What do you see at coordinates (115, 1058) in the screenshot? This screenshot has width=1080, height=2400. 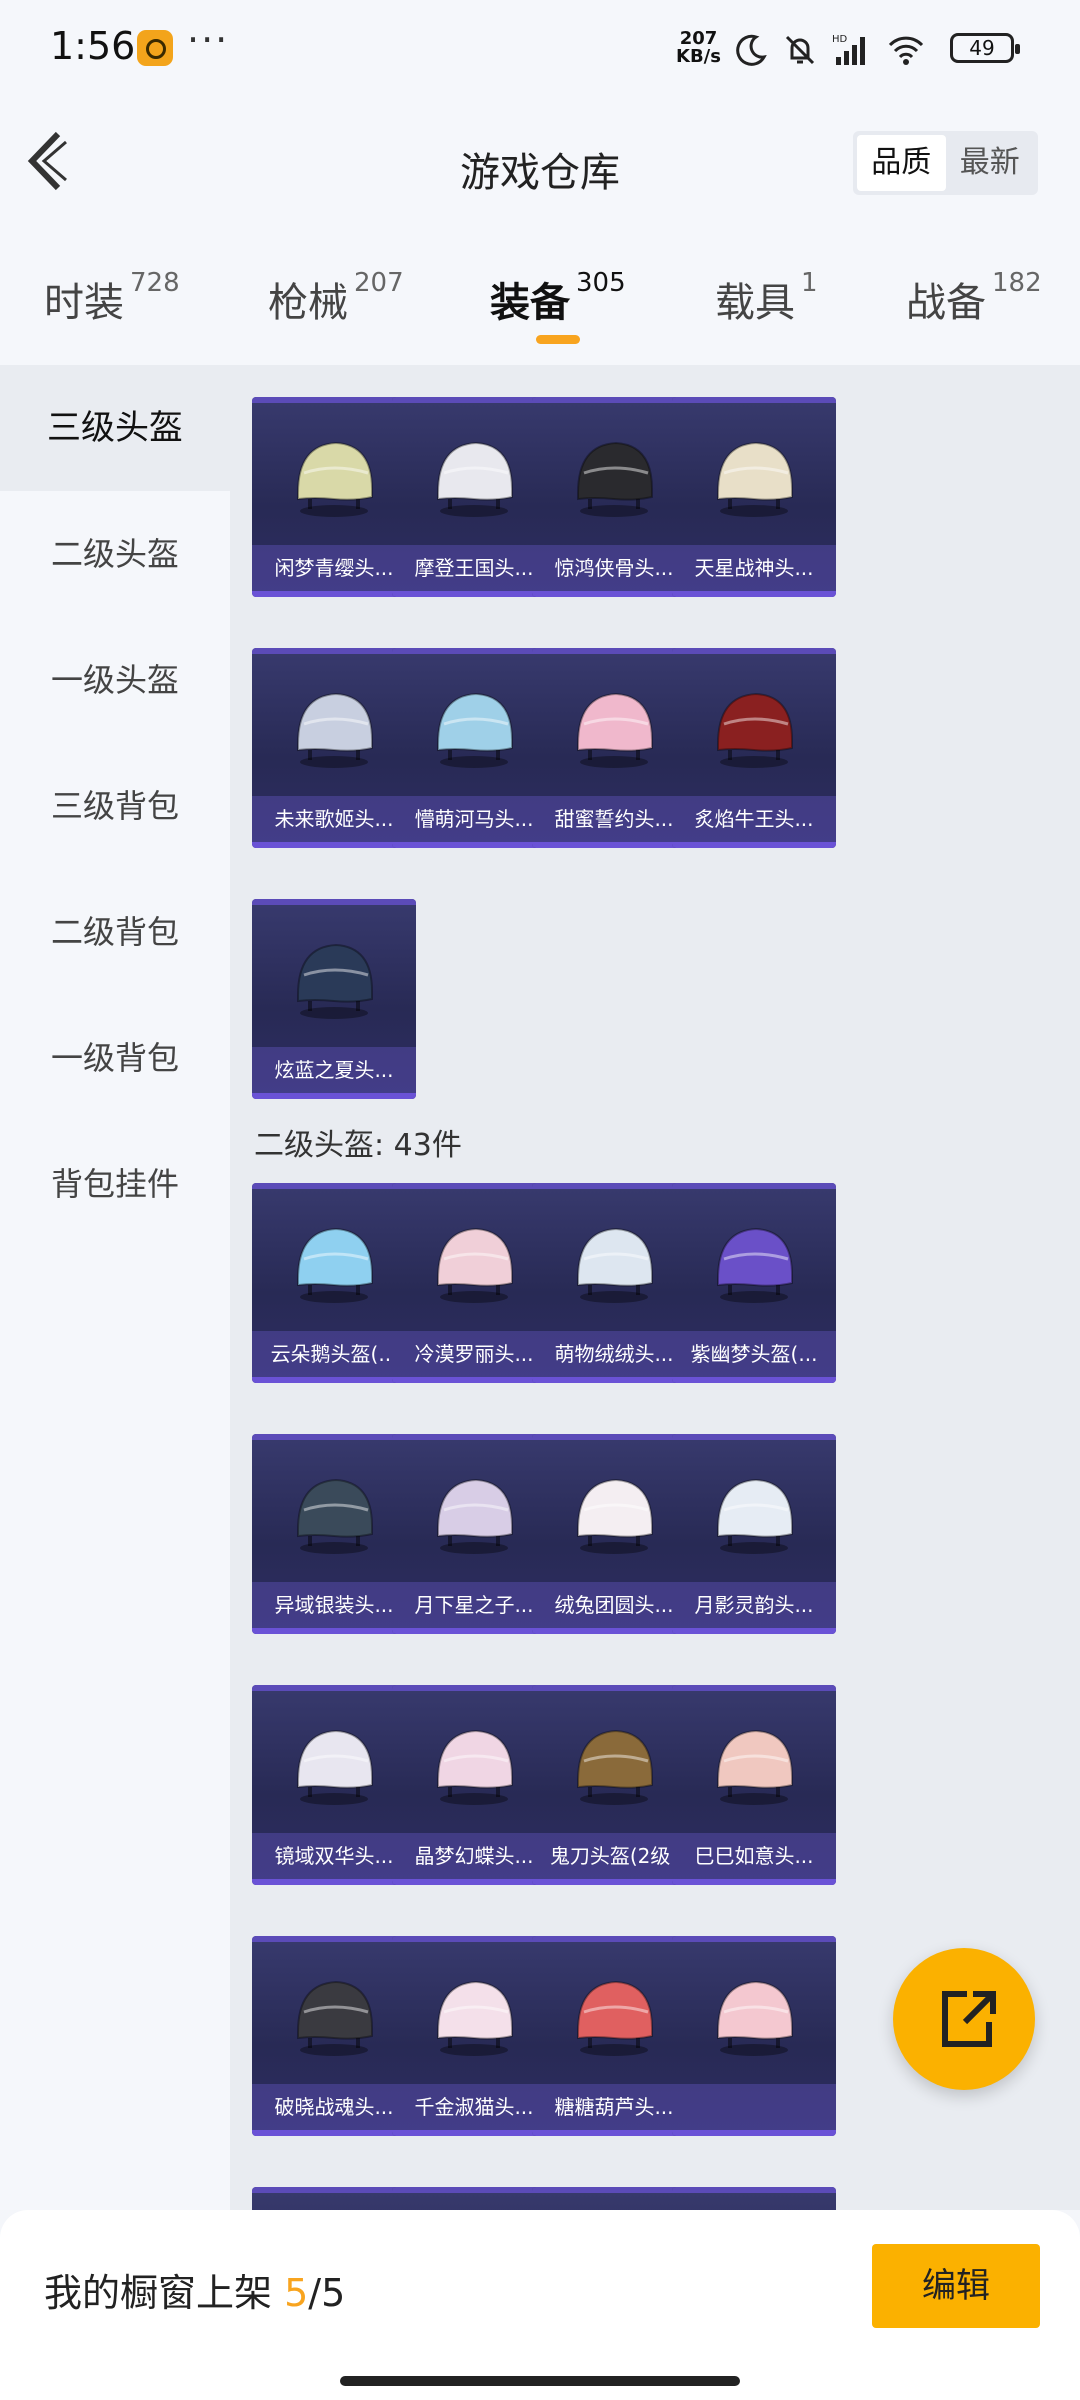 I see `sidebar-item-level1-backpack: 一级背包` at bounding box center [115, 1058].